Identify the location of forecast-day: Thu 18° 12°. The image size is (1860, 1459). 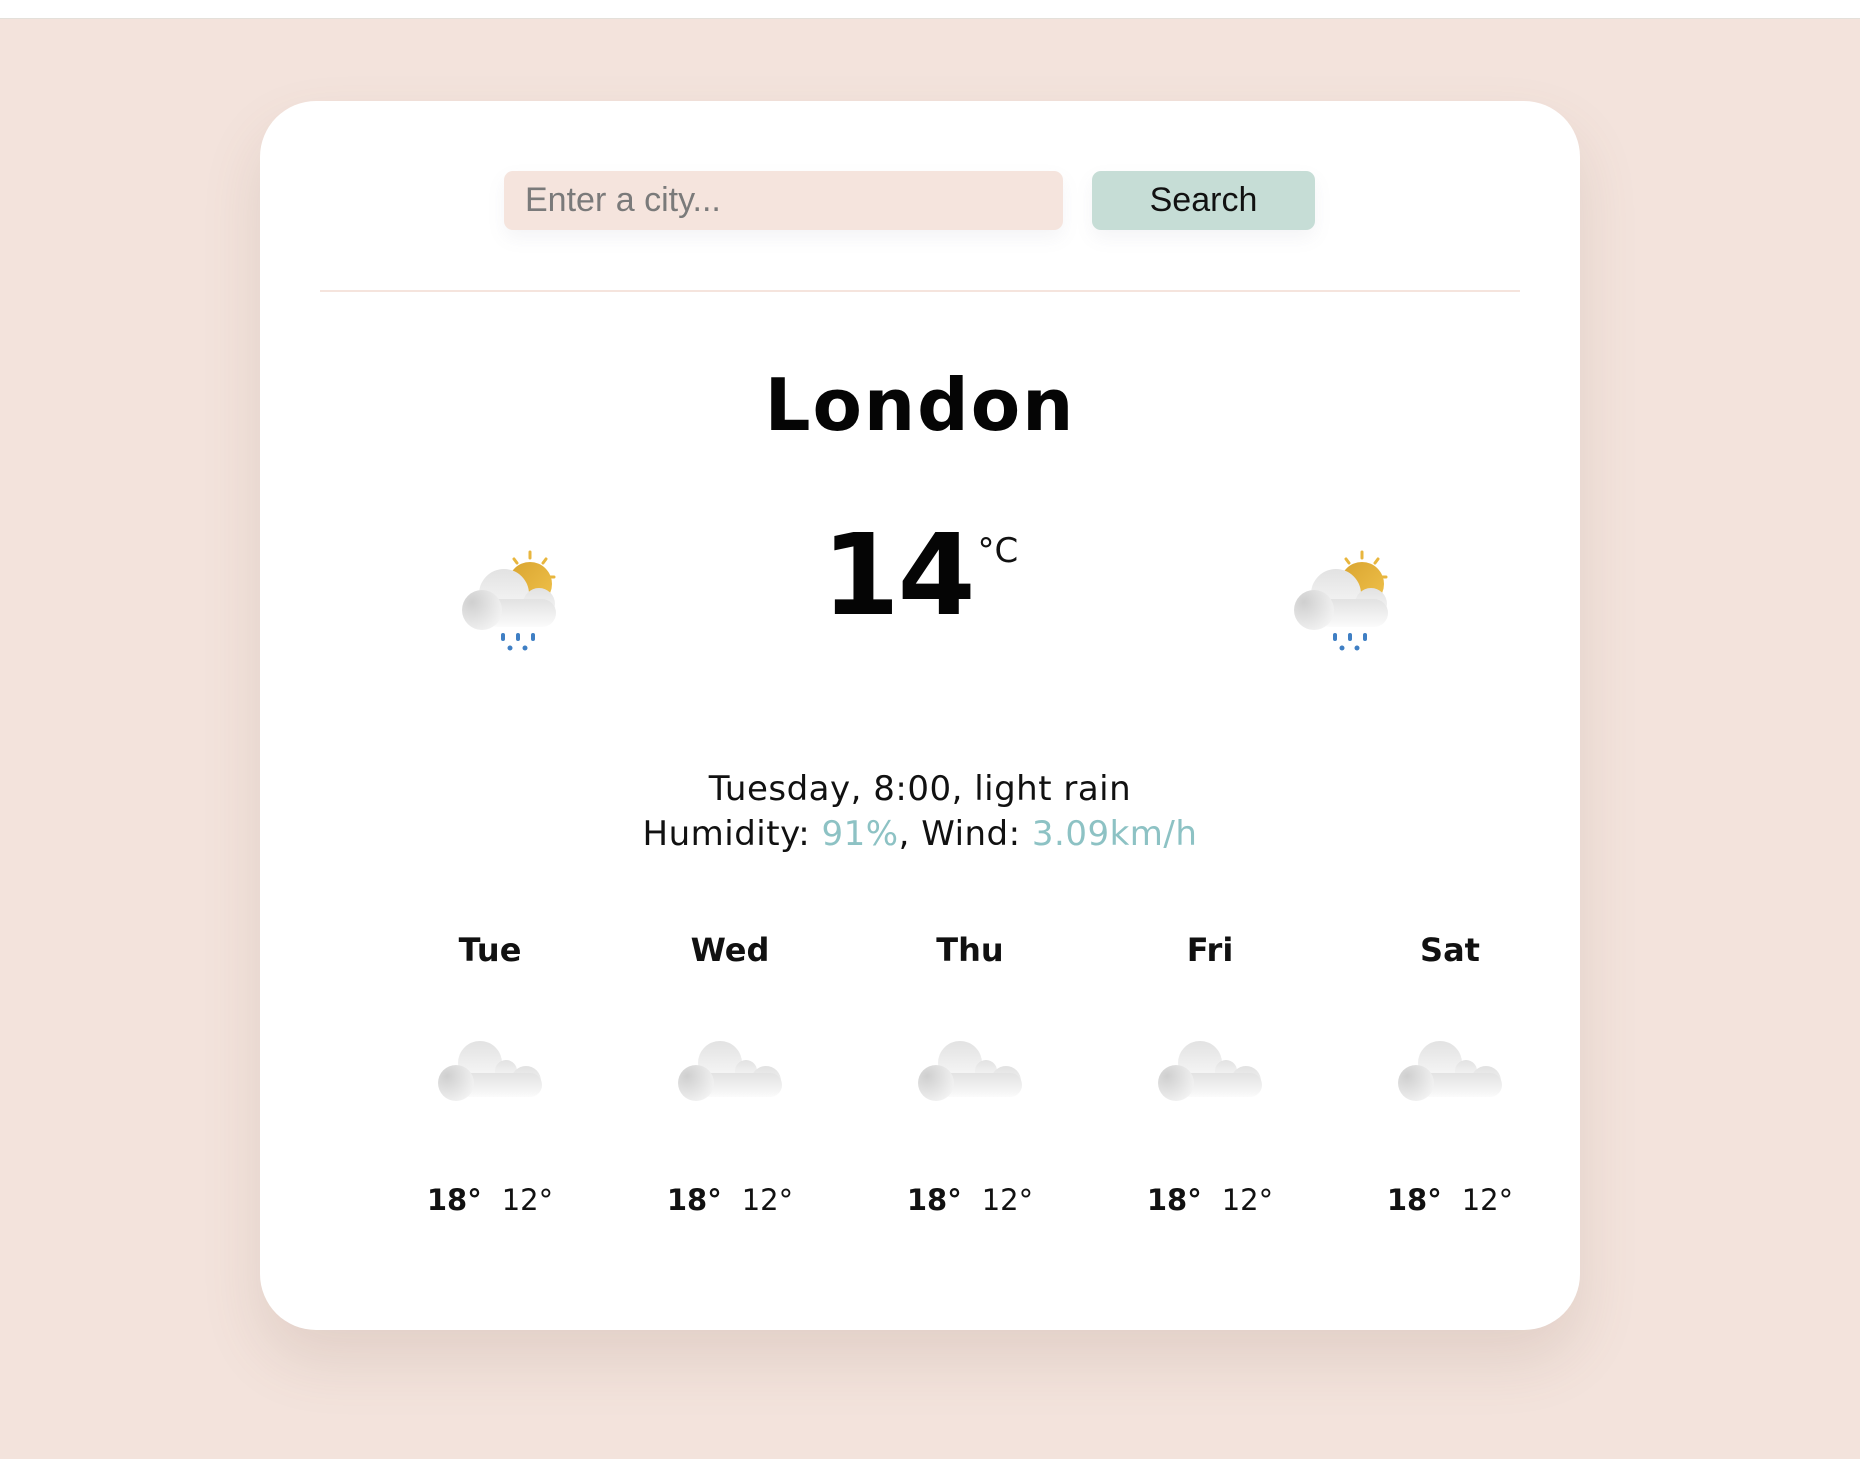
(970, 1081).